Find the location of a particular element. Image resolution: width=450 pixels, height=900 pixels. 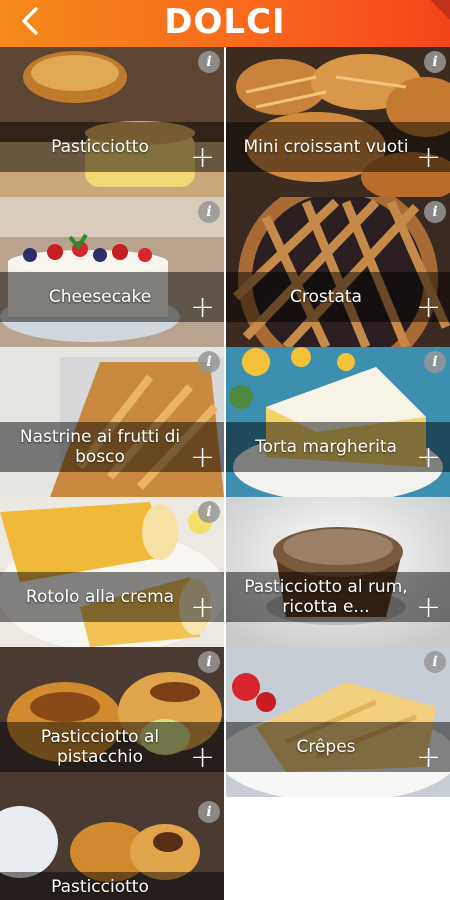

recipe-tile-torta-margherita: Torta margherita + i is located at coordinates (338, 422).